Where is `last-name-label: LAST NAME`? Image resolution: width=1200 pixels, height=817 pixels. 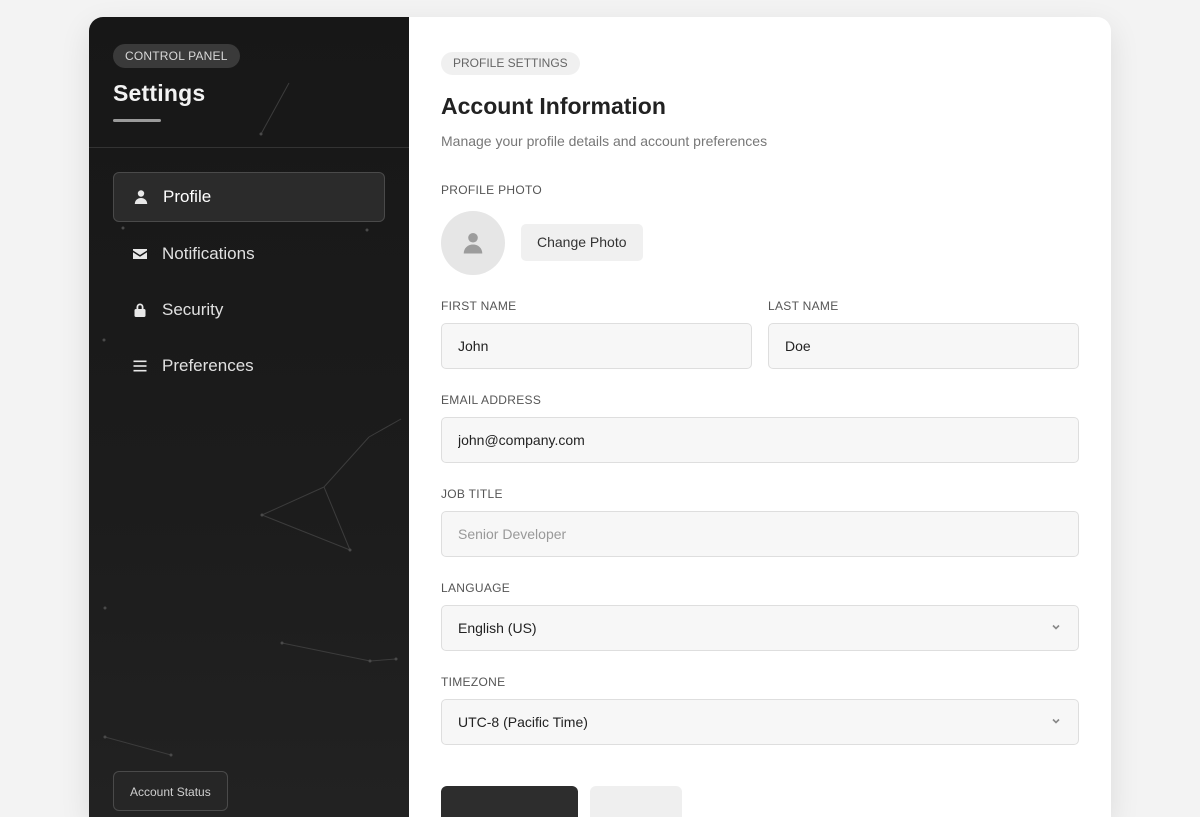
last-name-label: LAST NAME is located at coordinates (803, 306).